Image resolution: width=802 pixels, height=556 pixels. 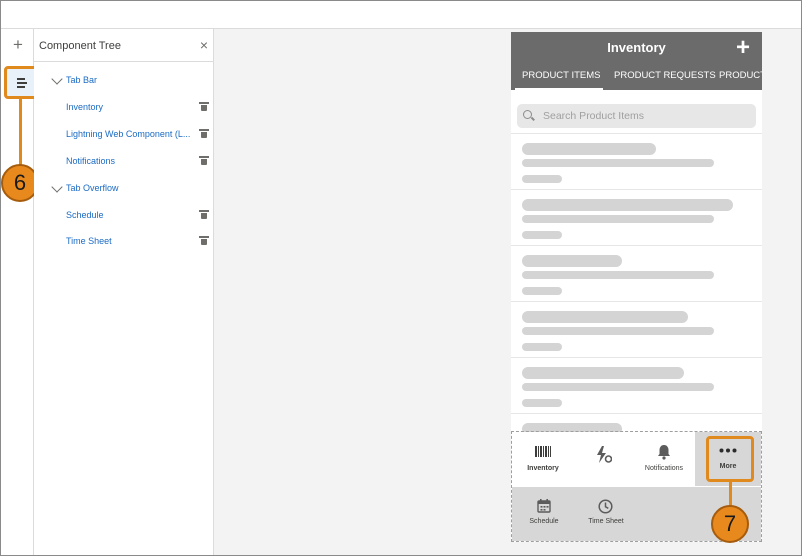 What do you see at coordinates (82, 80) in the screenshot?
I see `tree-item-label: Tab Bar` at bounding box center [82, 80].